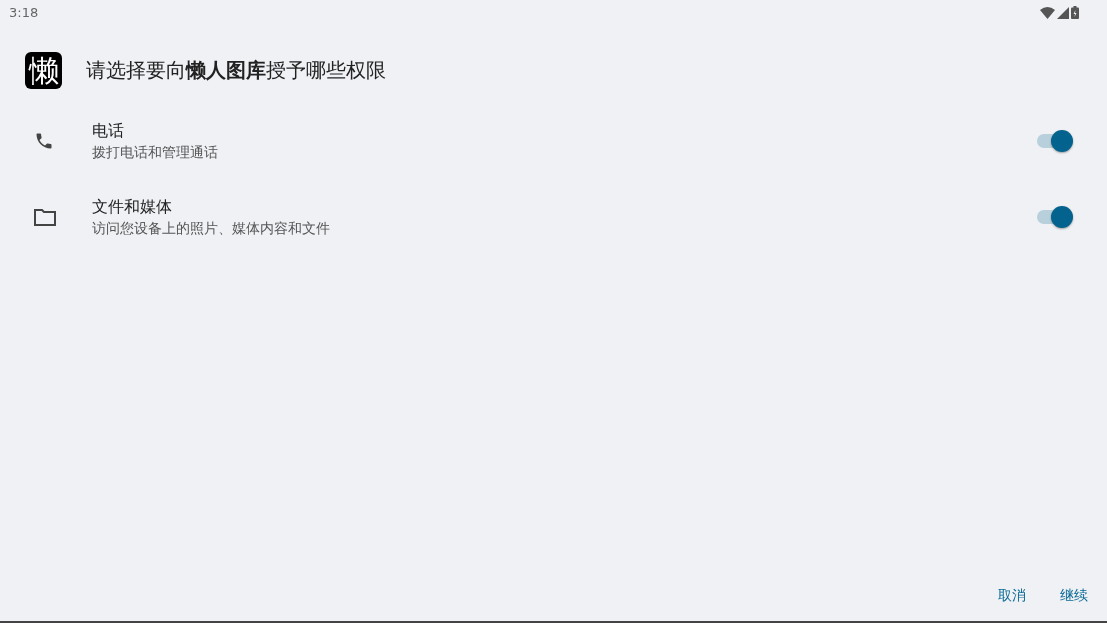 The image size is (1107, 623). What do you see at coordinates (132, 207) in the screenshot?
I see `permission-name: 文件和媒体` at bounding box center [132, 207].